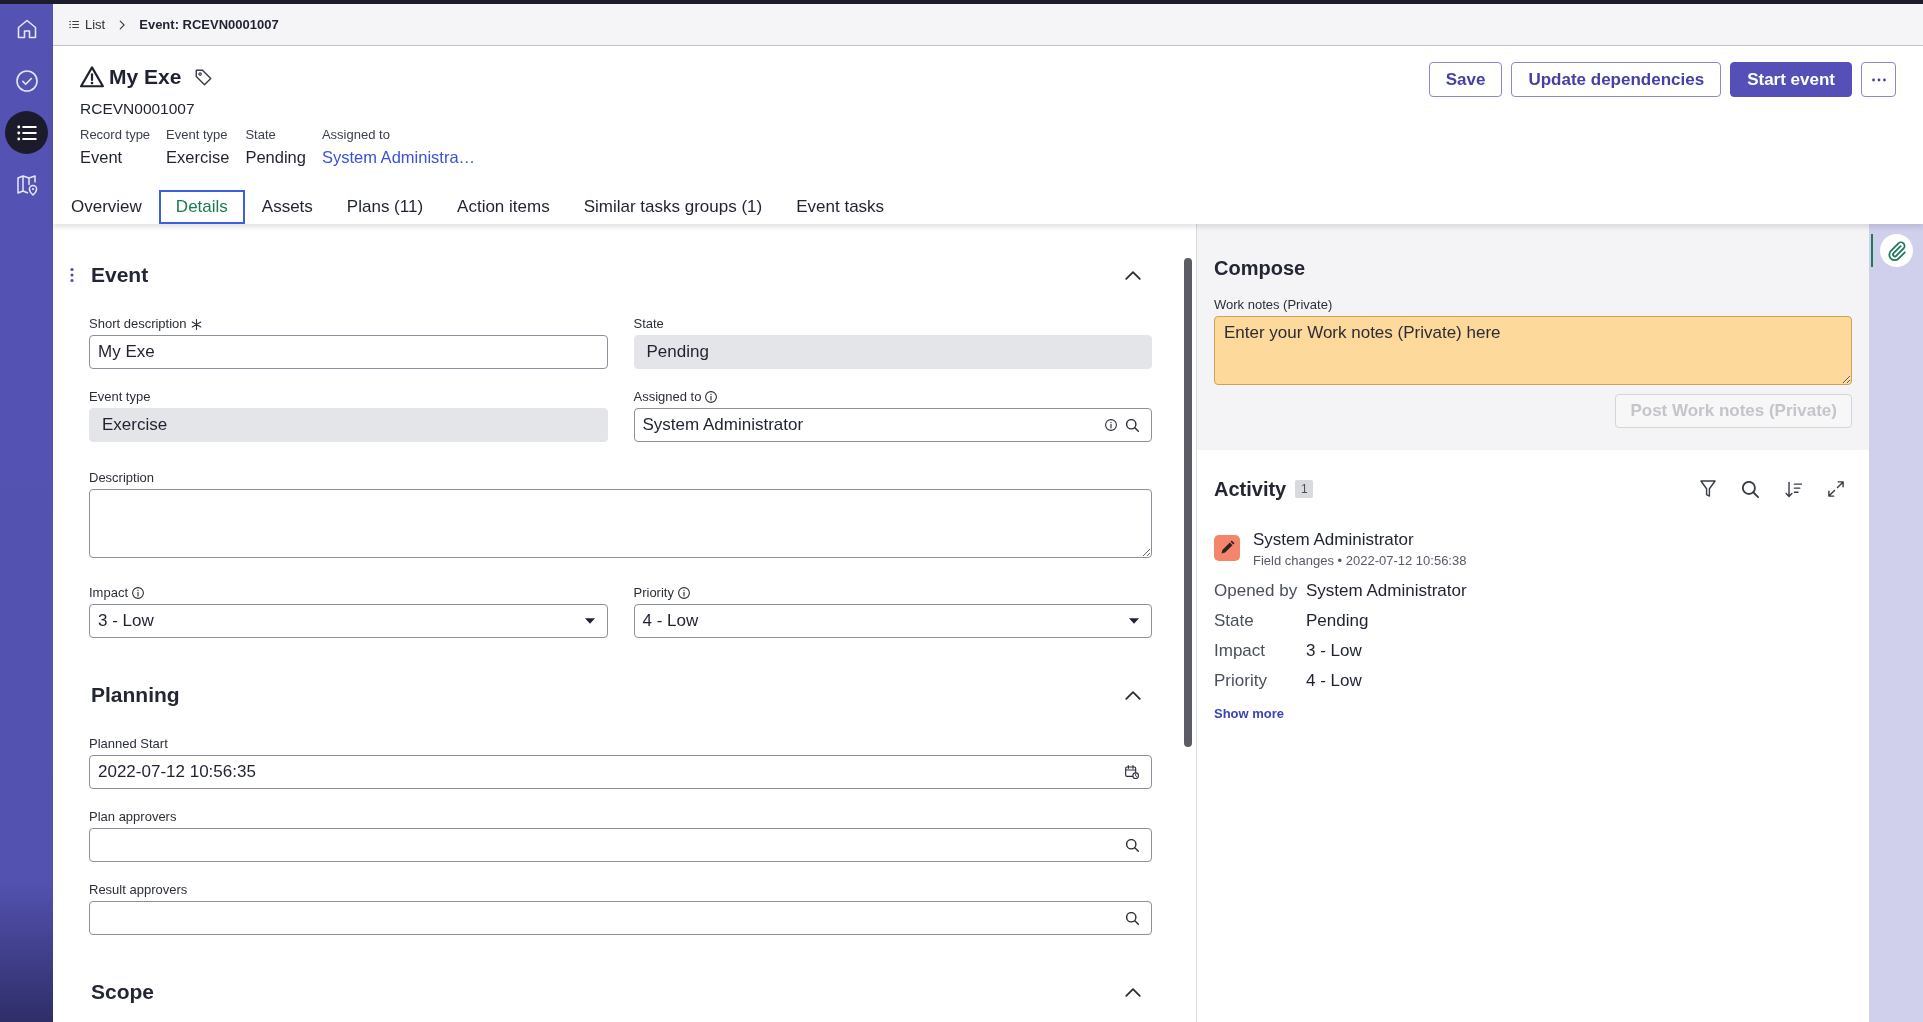 Image resolution: width=1923 pixels, height=1022 pixels. What do you see at coordinates (673, 207) in the screenshot?
I see `tab: Similar tasks groups (1)` at bounding box center [673, 207].